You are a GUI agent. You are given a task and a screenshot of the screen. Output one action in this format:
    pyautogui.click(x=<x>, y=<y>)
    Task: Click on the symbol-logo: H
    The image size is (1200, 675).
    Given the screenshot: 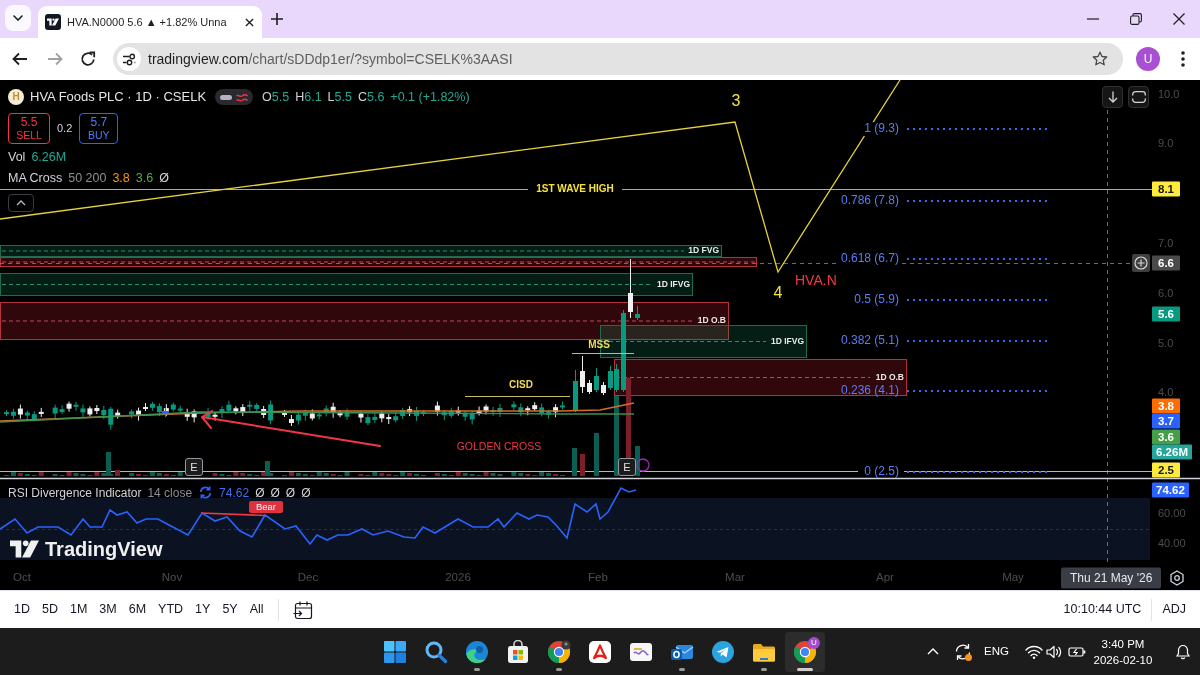 What is the action you would take?
    pyautogui.click(x=16, y=97)
    